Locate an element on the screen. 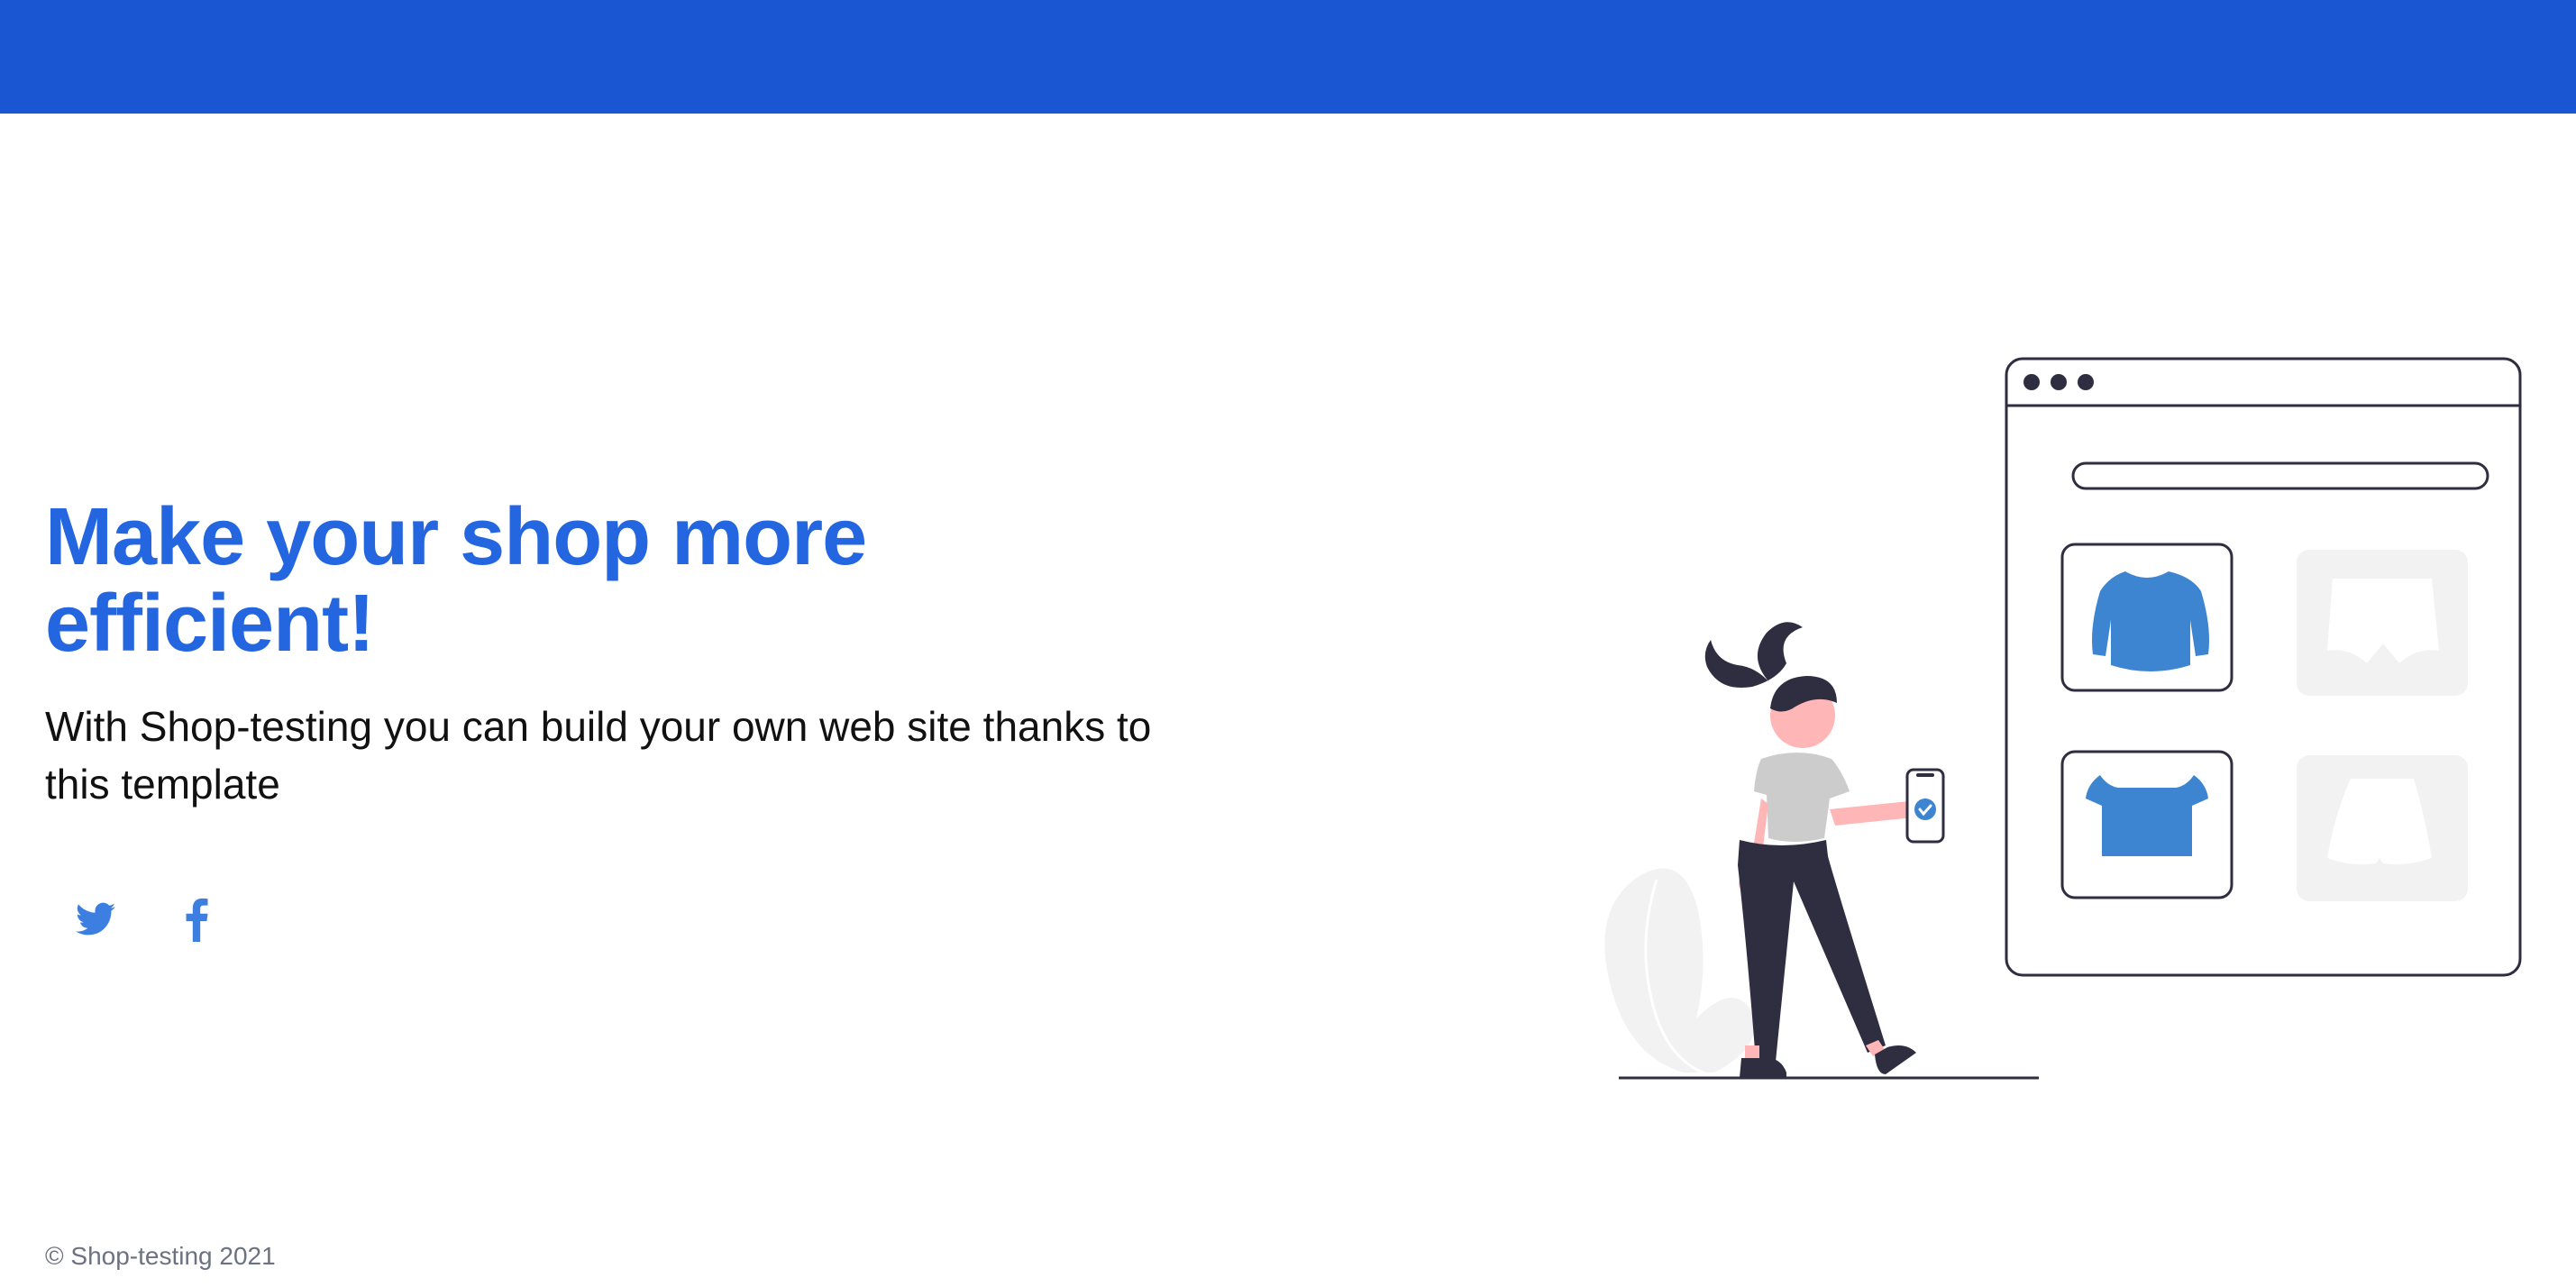 Image resolution: width=2576 pixels, height=1287 pixels. facebook-link is located at coordinates (196, 919).